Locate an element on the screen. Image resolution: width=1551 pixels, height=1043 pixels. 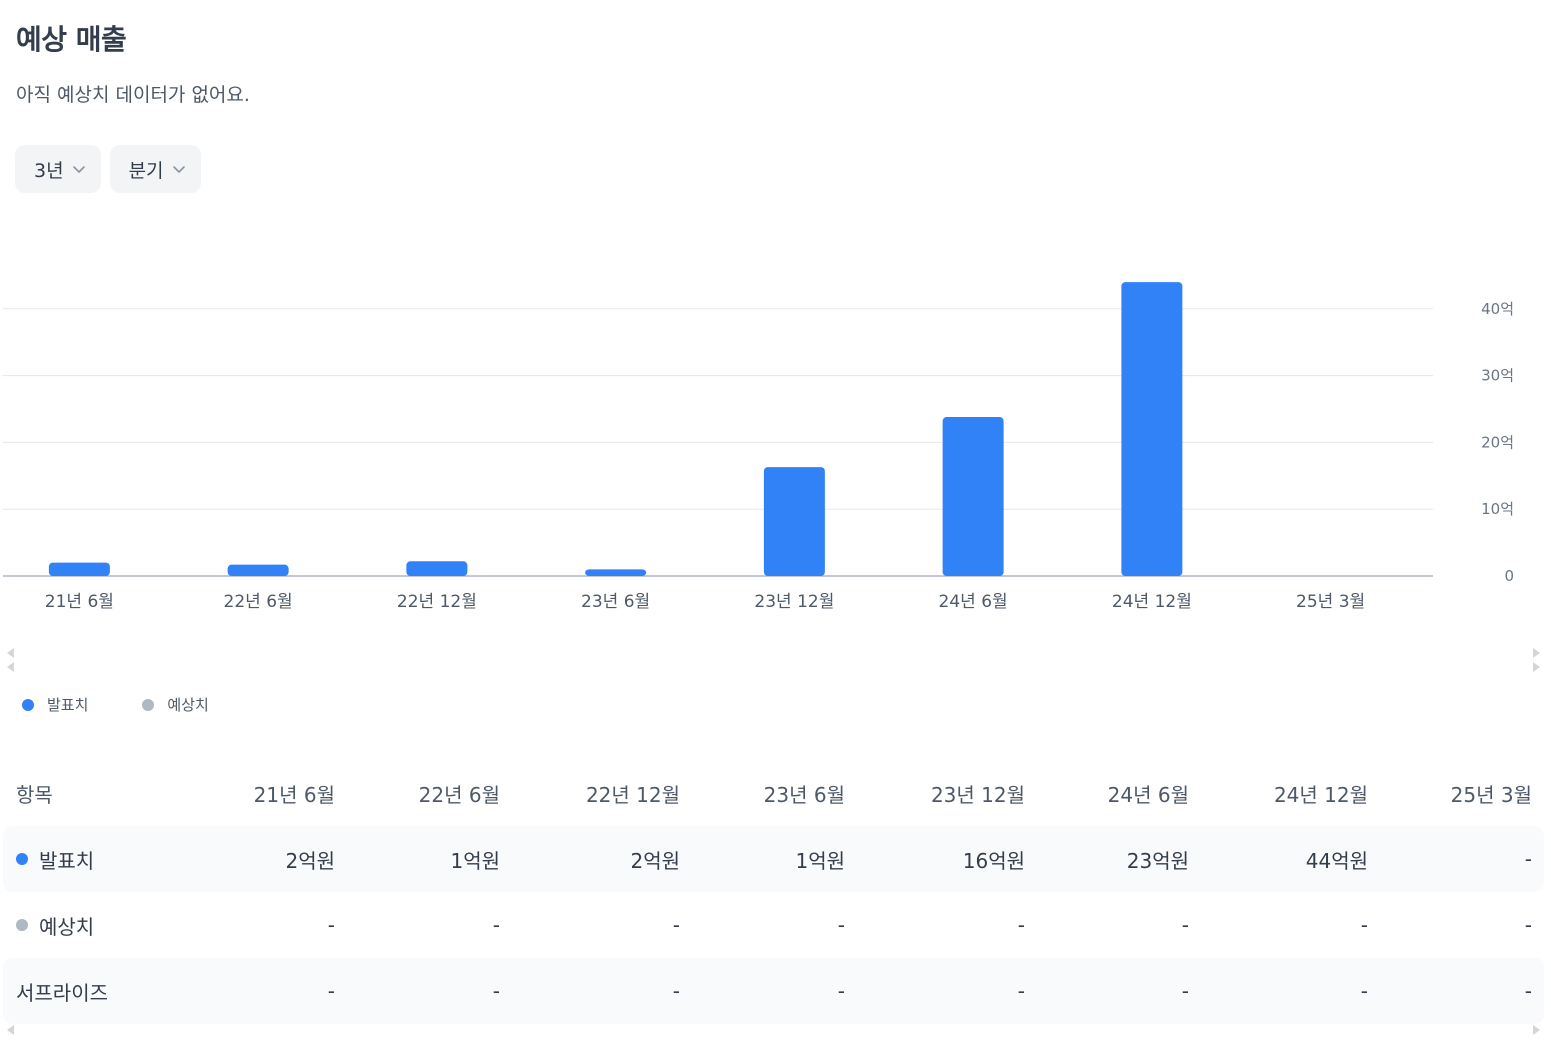
table-cell: 23억원 is located at coordinates (1107, 859).